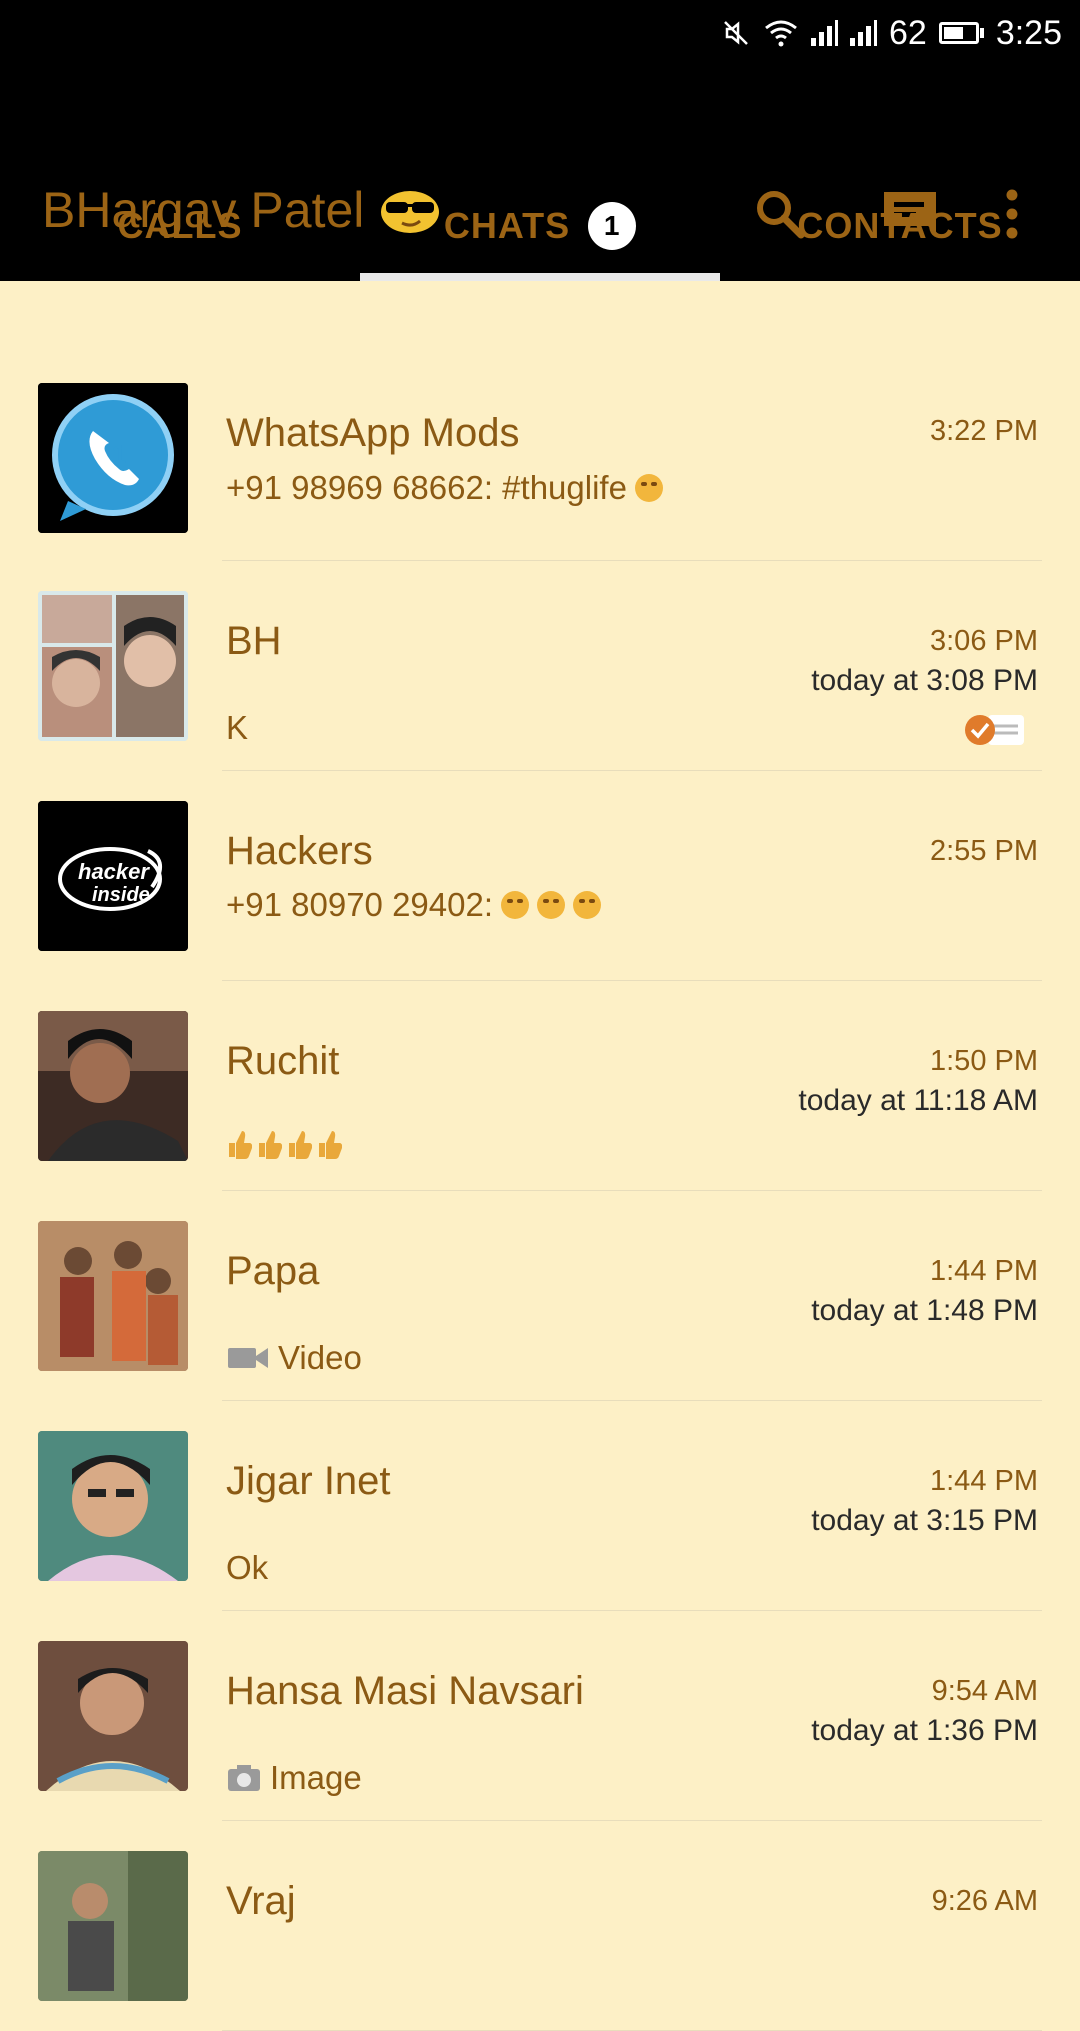 This screenshot has height=2031, width=1080. I want to click on chat-time: 2:55 PM, so click(984, 851).